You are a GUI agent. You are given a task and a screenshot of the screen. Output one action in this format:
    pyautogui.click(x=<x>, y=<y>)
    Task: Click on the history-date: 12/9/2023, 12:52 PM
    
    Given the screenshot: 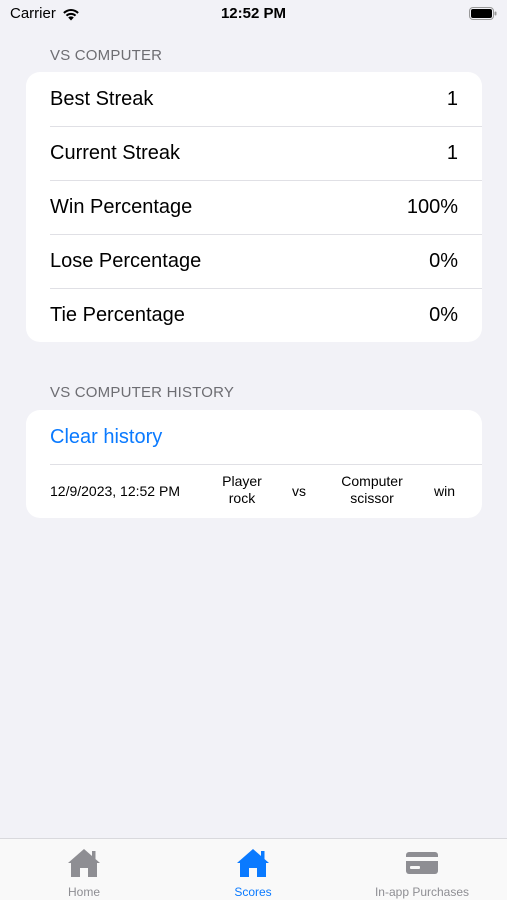 What is the action you would take?
    pyautogui.click(x=115, y=491)
    